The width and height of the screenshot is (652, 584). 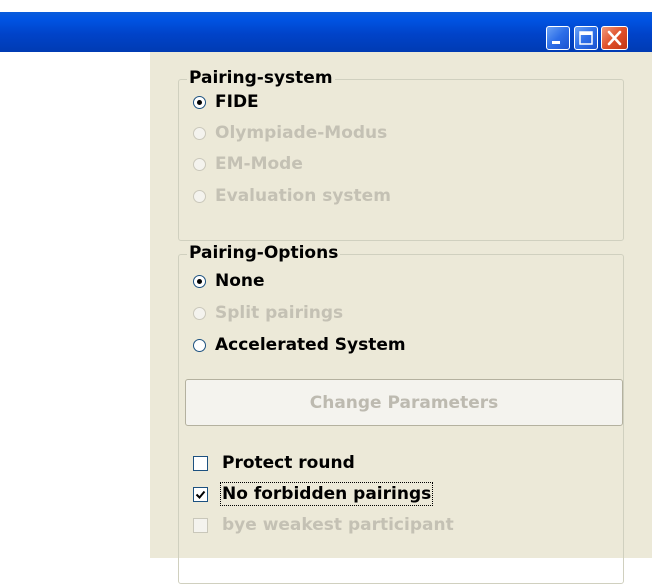 I want to click on checkbox-bye-weakest-participant: bye weakest participant, so click(x=323, y=525).